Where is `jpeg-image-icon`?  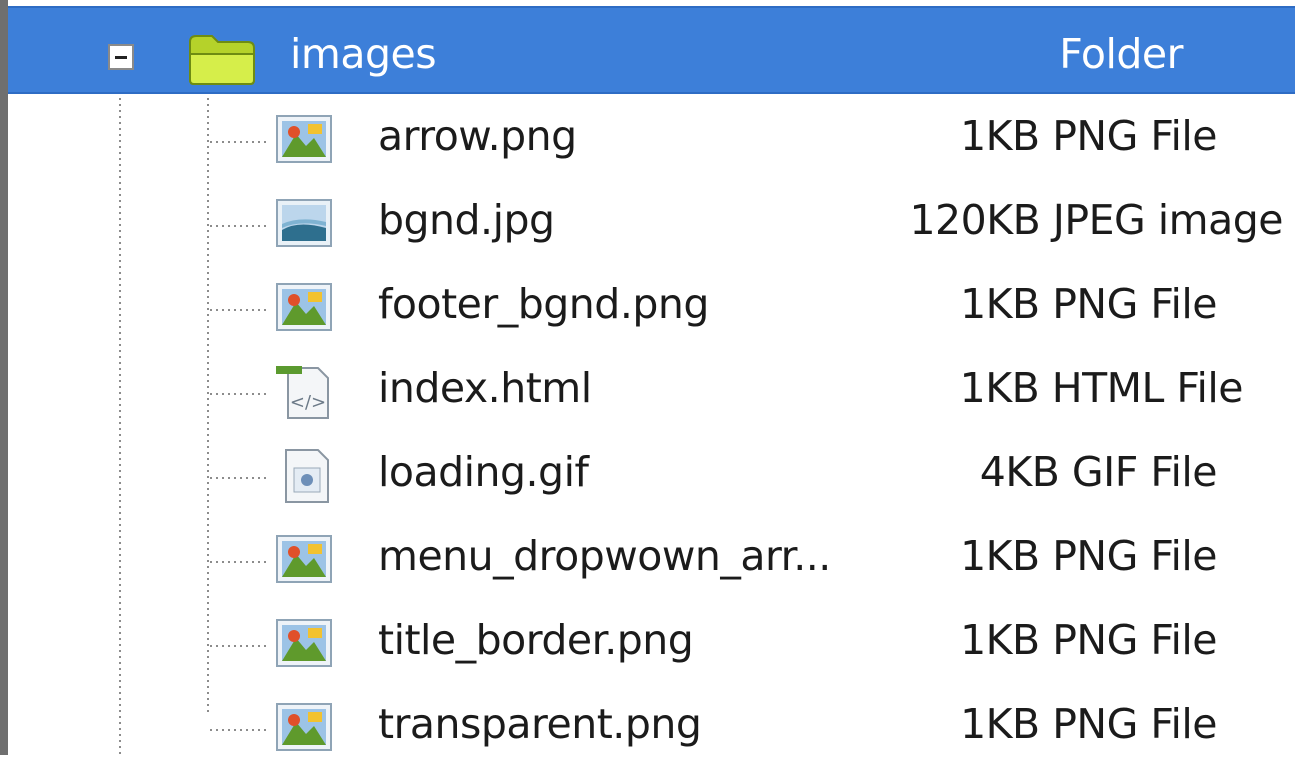
jpeg-image-icon is located at coordinates (304, 223).